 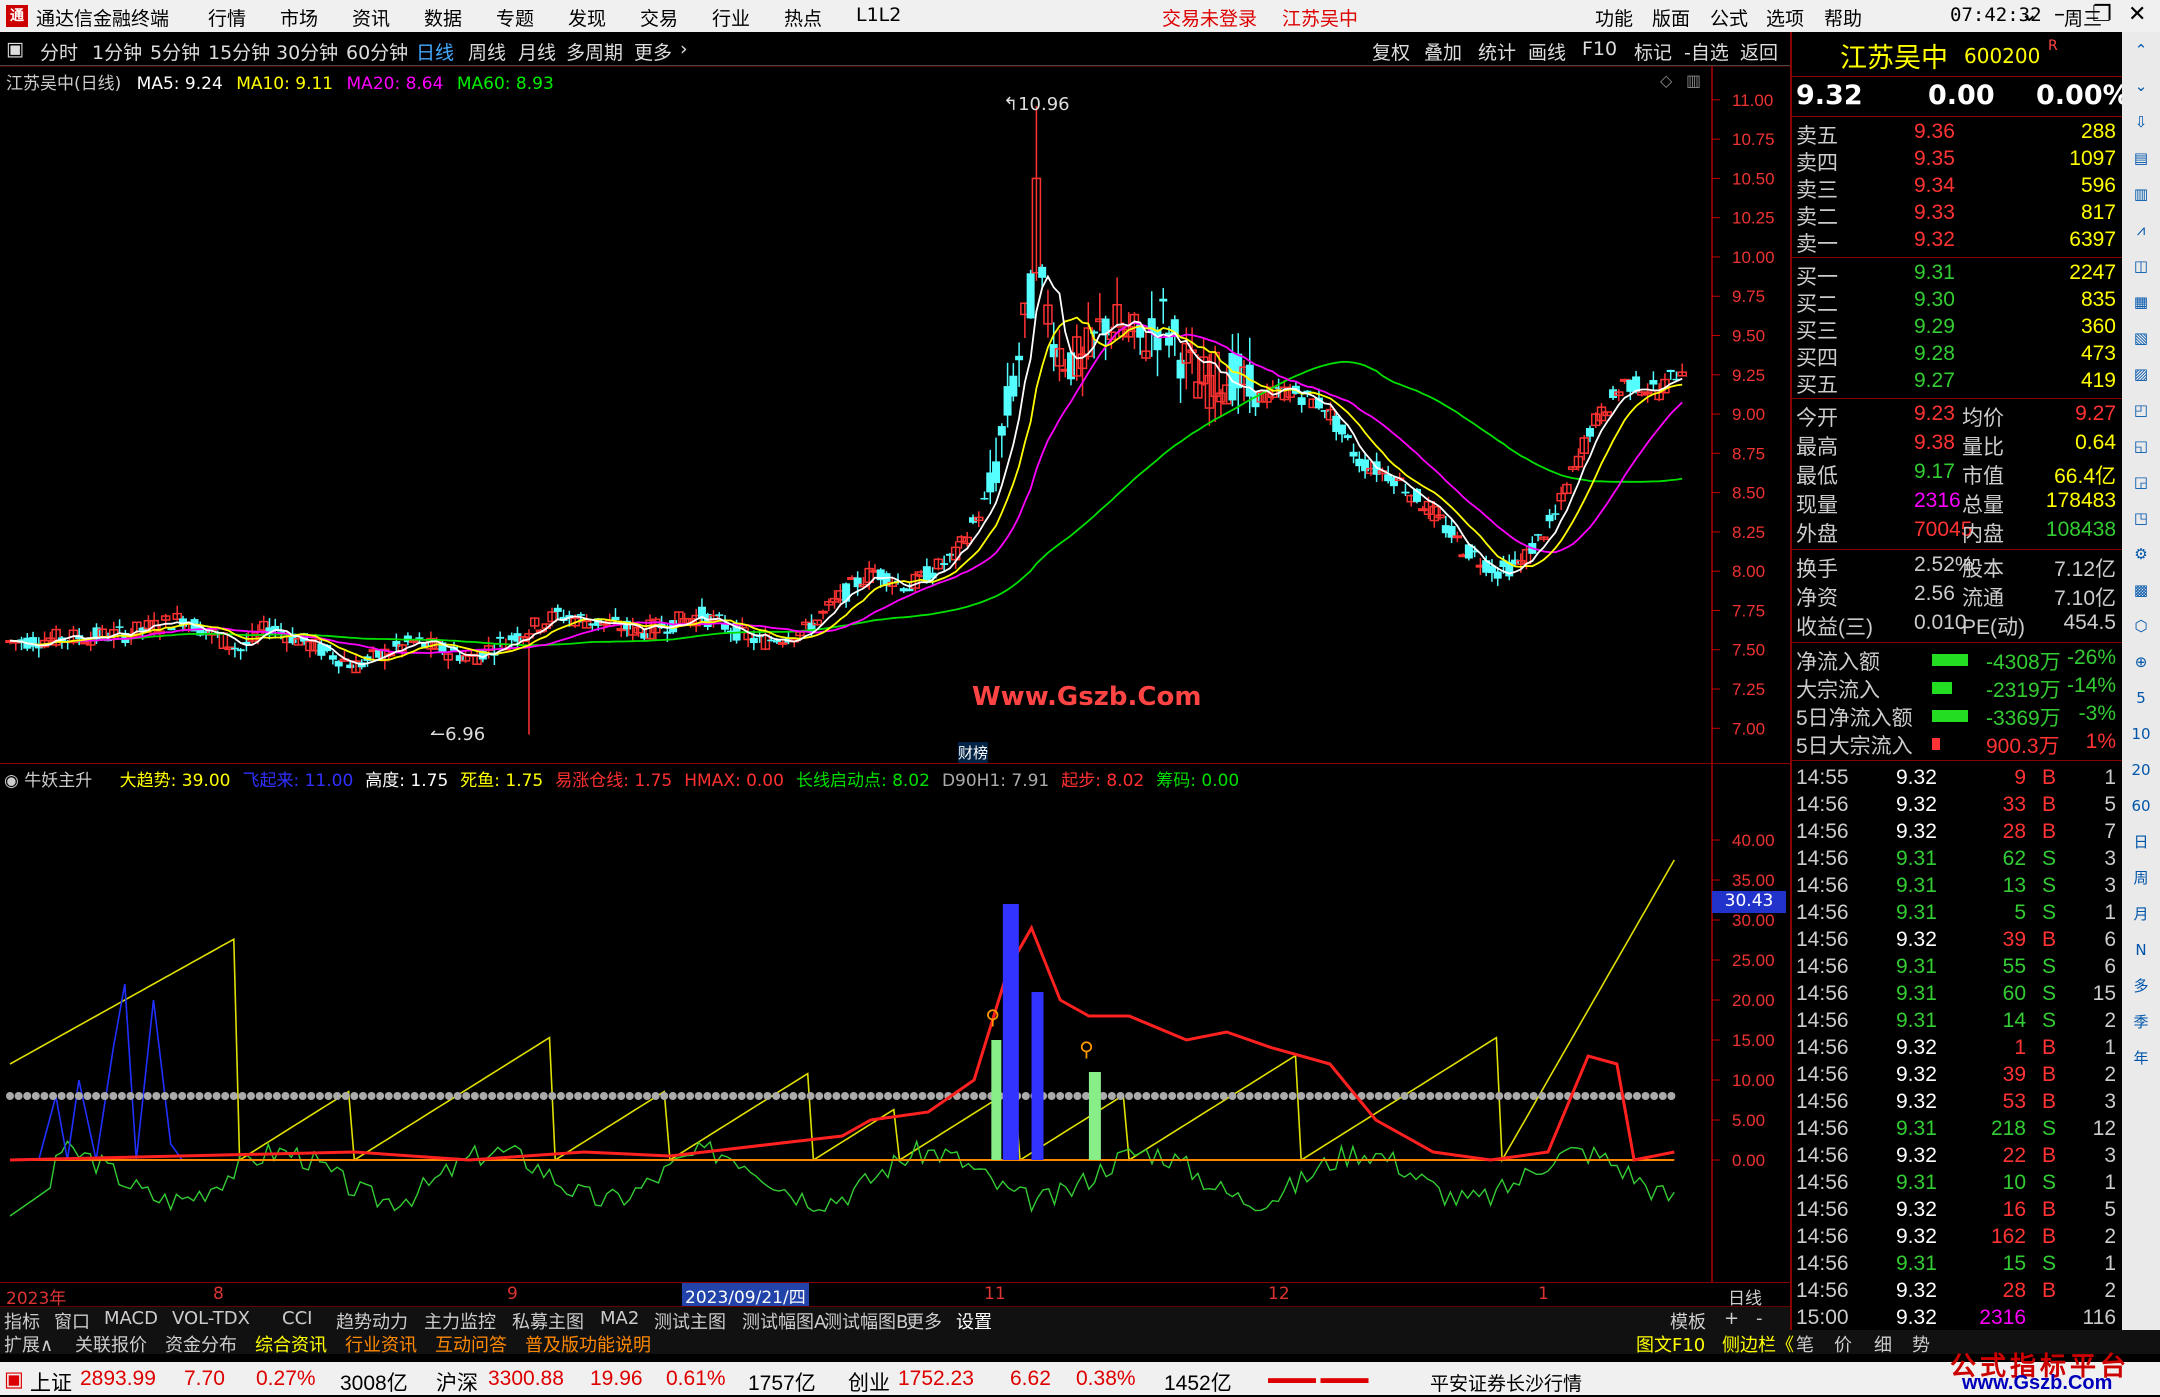 I want to click on indicator-icon: ◉, so click(x=11, y=781).